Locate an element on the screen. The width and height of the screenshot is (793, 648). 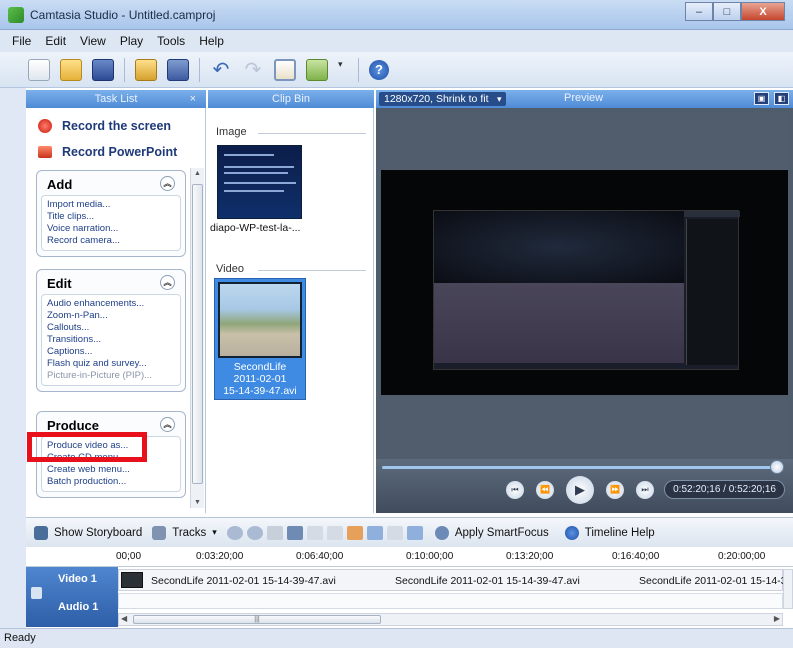
new-icon is located at coordinates (39, 69).